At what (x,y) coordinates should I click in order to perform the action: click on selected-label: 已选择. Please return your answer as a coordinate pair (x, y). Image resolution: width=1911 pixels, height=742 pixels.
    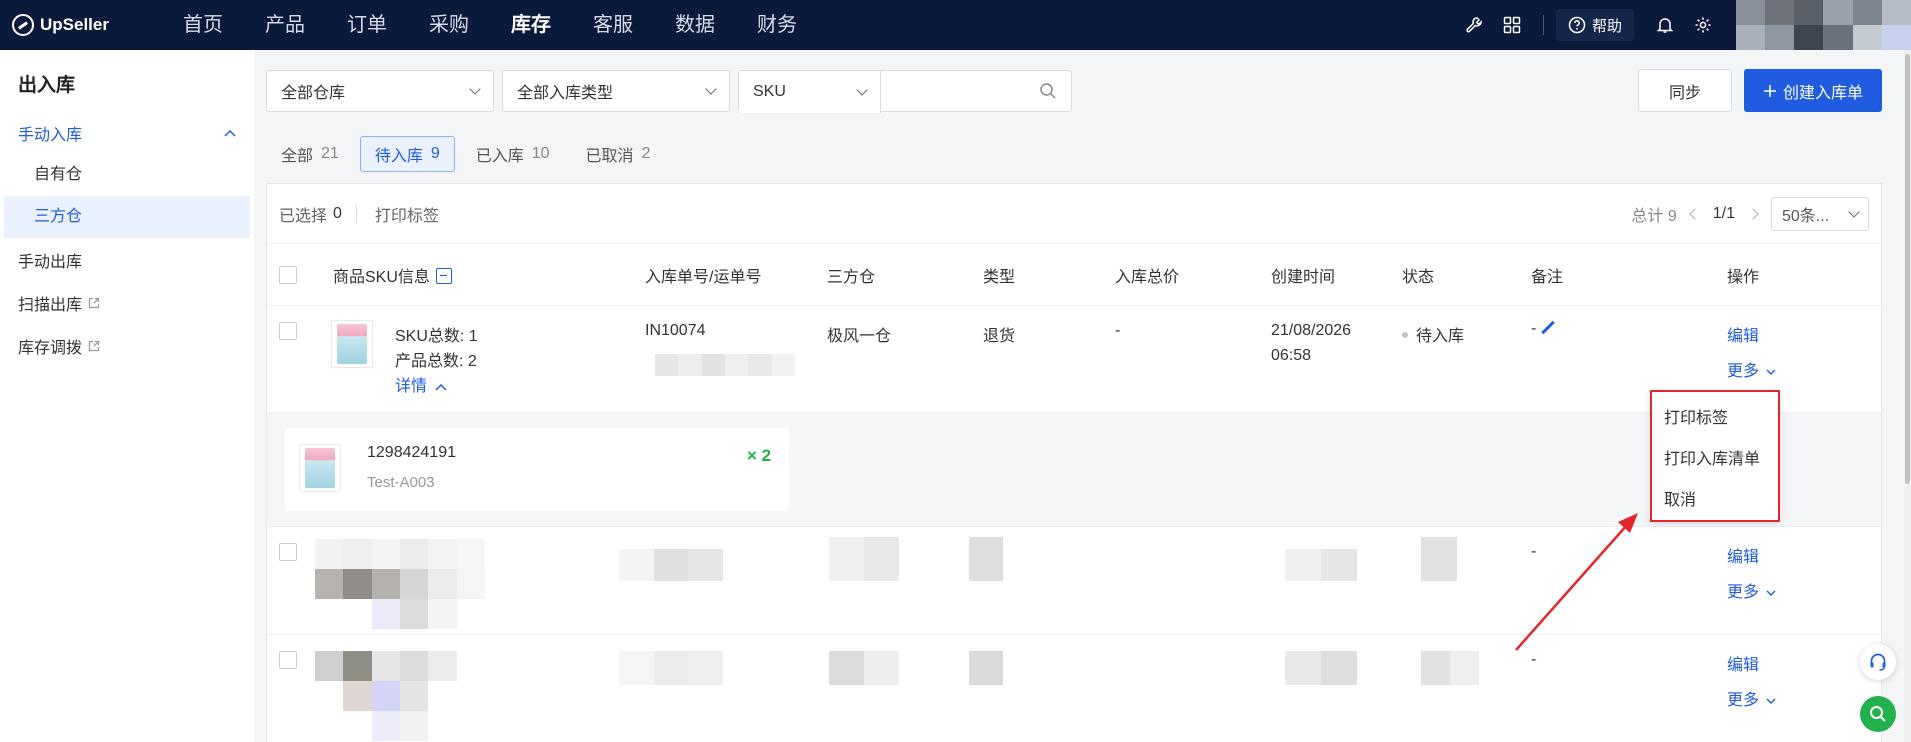
    Looking at the image, I should click on (303, 216).